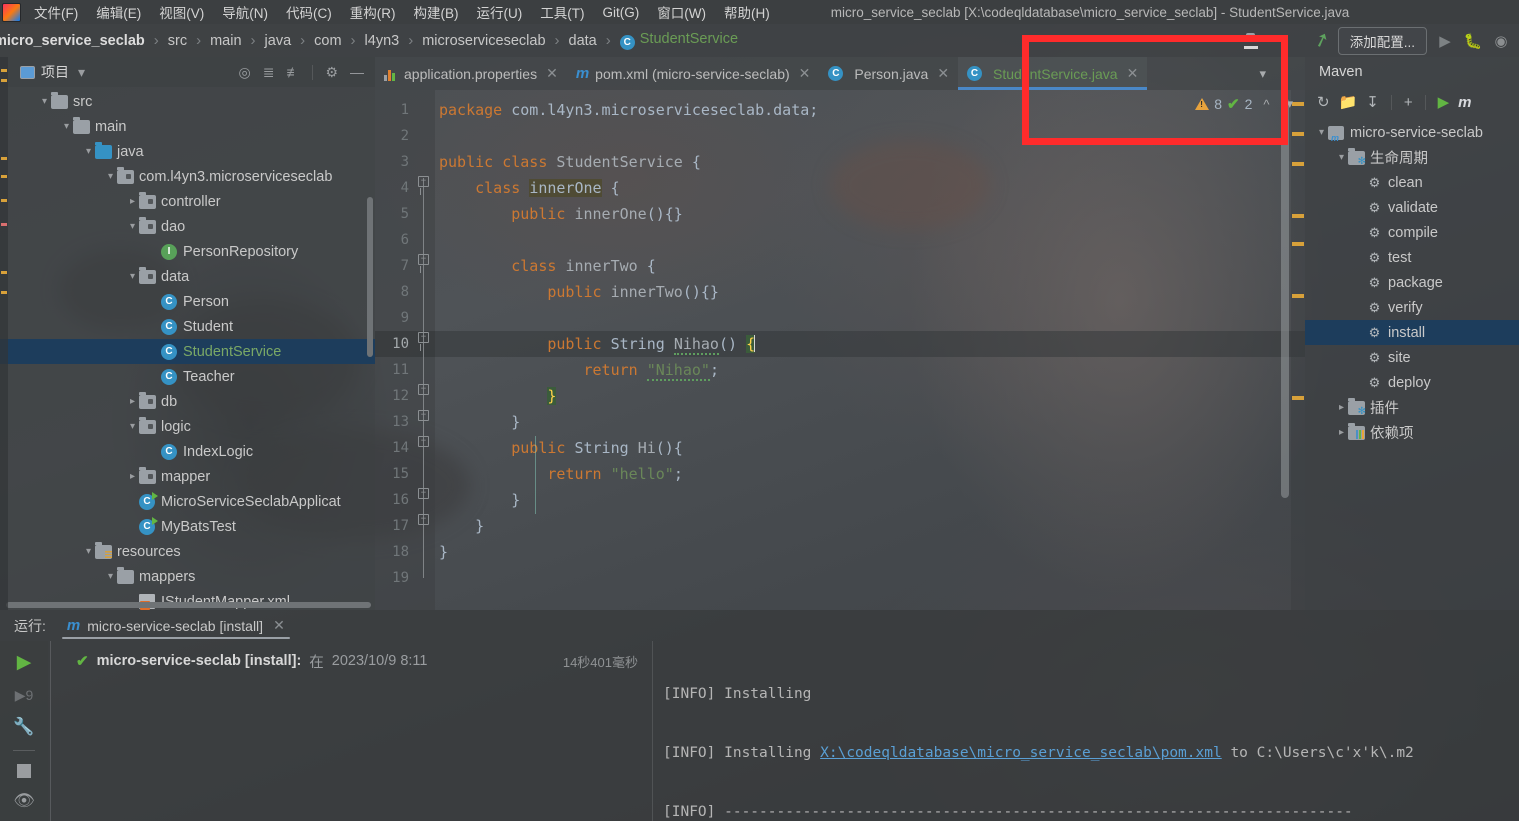 This screenshot has width=1519, height=821. I want to click on show-console-icon: 👁, so click(24, 801).